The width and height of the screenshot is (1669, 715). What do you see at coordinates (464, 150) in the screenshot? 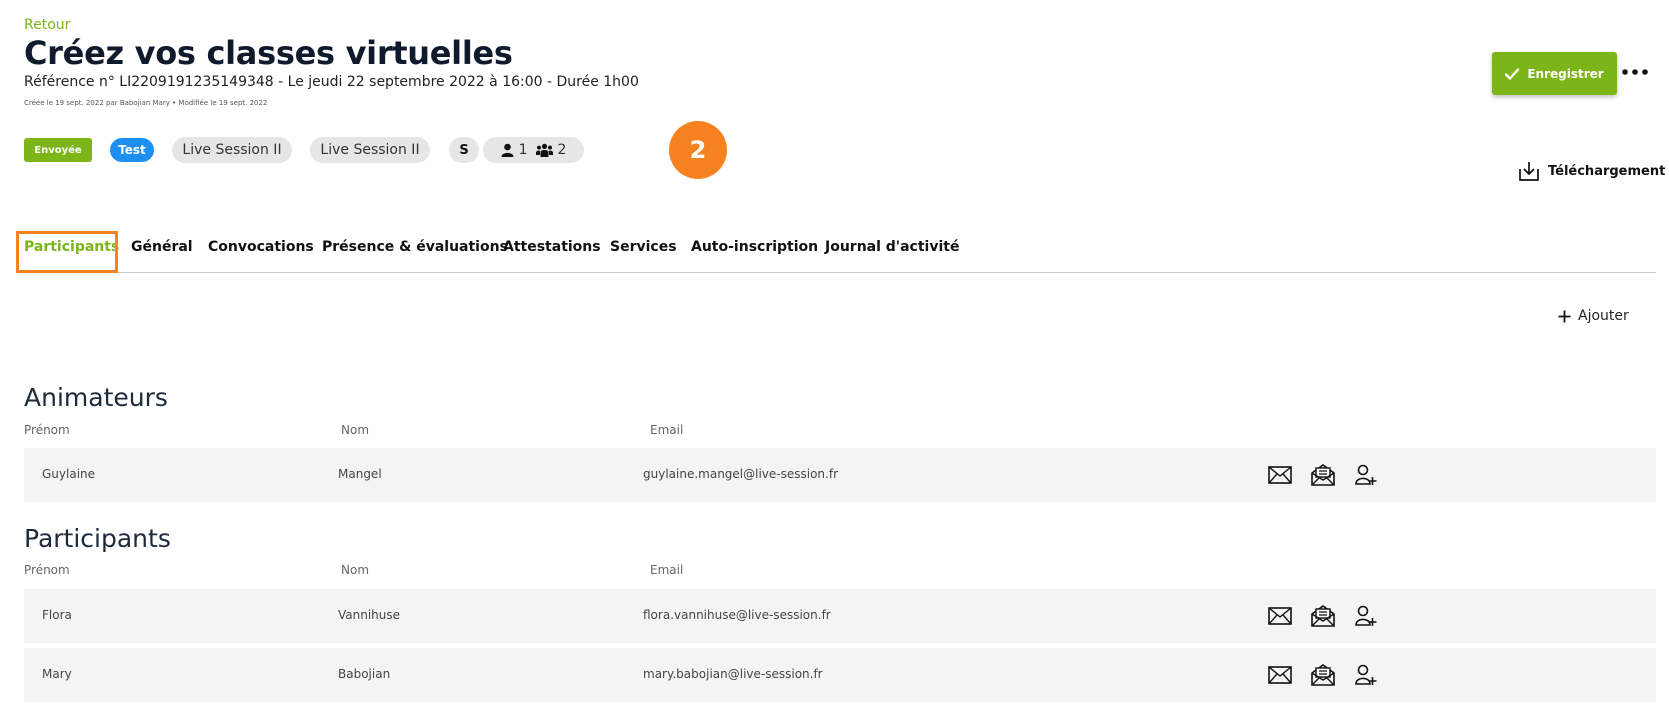
I see `initial-badge: S` at bounding box center [464, 150].